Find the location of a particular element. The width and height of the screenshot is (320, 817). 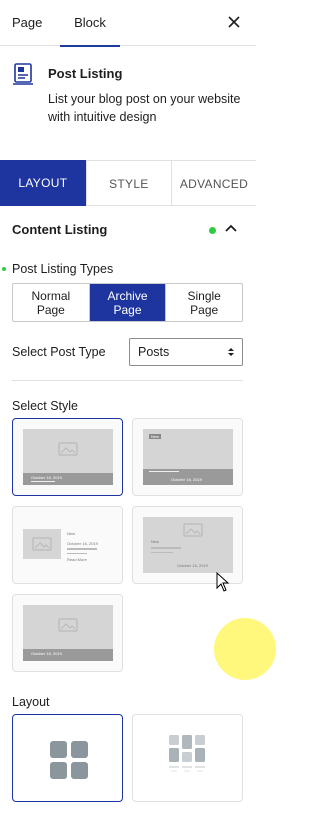

layout-option-masonry is located at coordinates (187, 758).